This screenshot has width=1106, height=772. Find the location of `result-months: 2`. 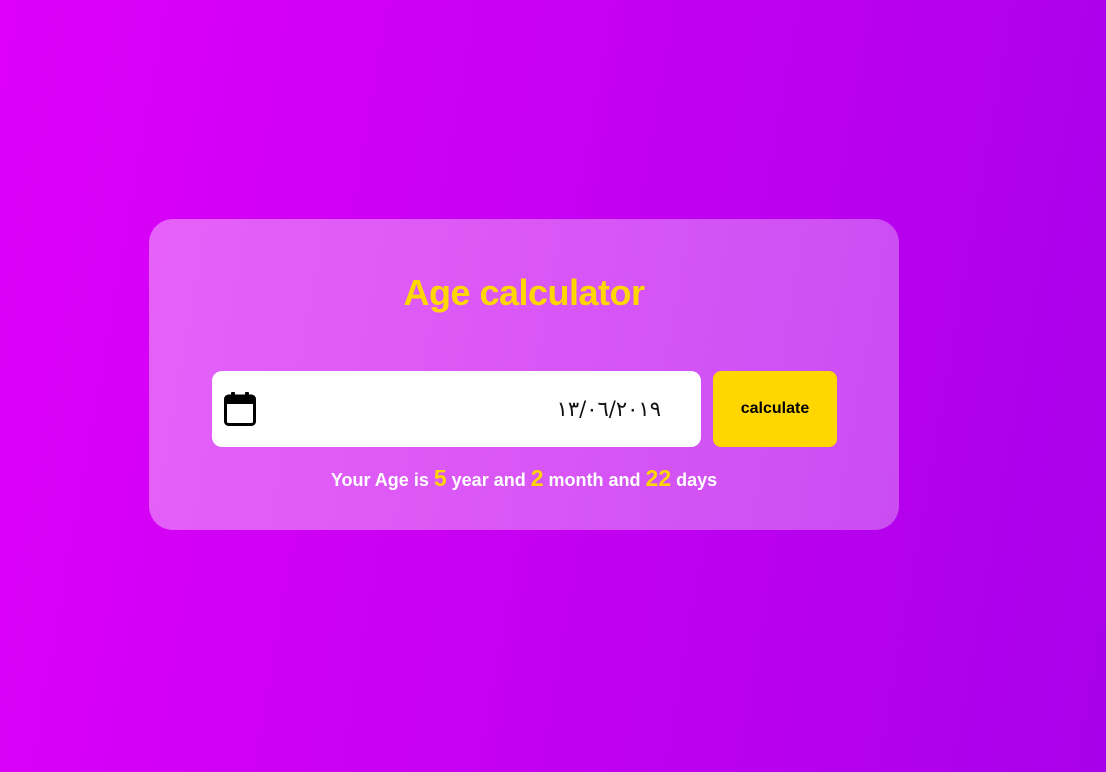

result-months: 2 is located at coordinates (537, 478).